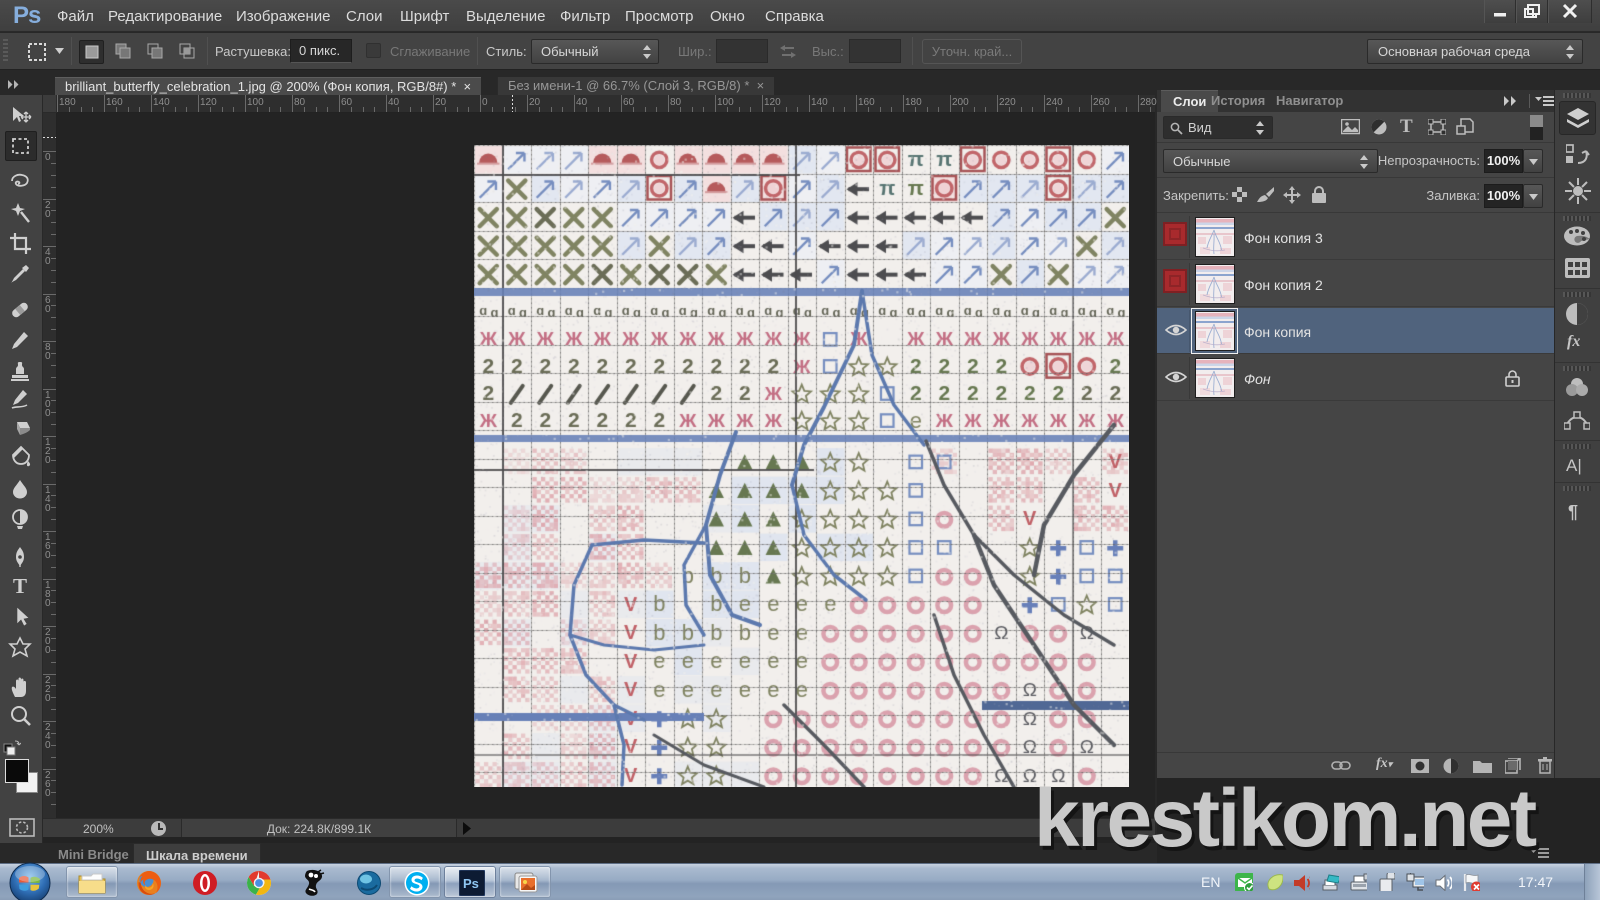 The width and height of the screenshot is (1600, 900). I want to click on svg-text: T, so click(20, 586).